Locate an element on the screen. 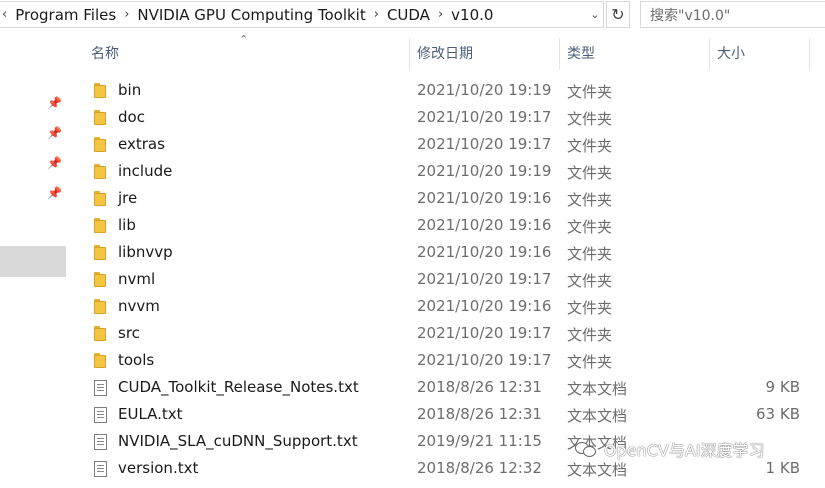 The height and width of the screenshot is (488, 825). chevron-down-icon: ⌄ is located at coordinates (595, 14).